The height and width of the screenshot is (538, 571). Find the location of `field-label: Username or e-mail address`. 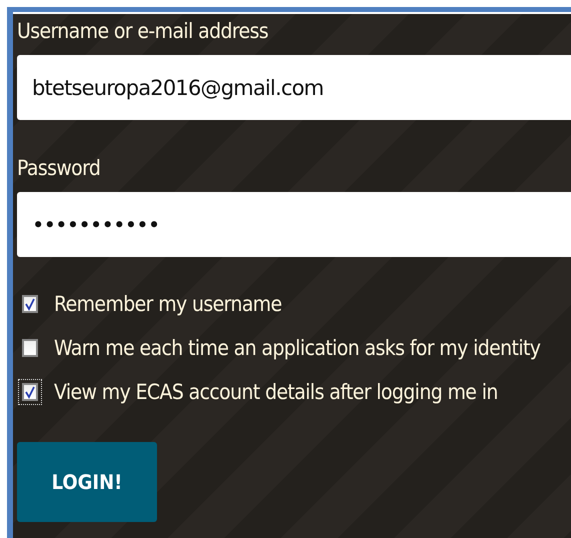

field-label: Username or e-mail address is located at coordinates (143, 31).